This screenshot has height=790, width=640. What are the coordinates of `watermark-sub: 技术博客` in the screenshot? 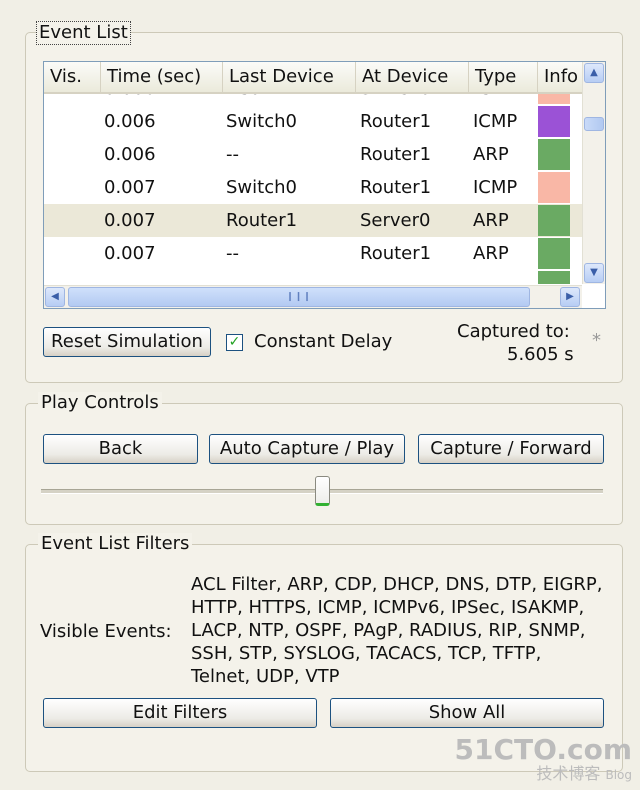 It's located at (568, 773).